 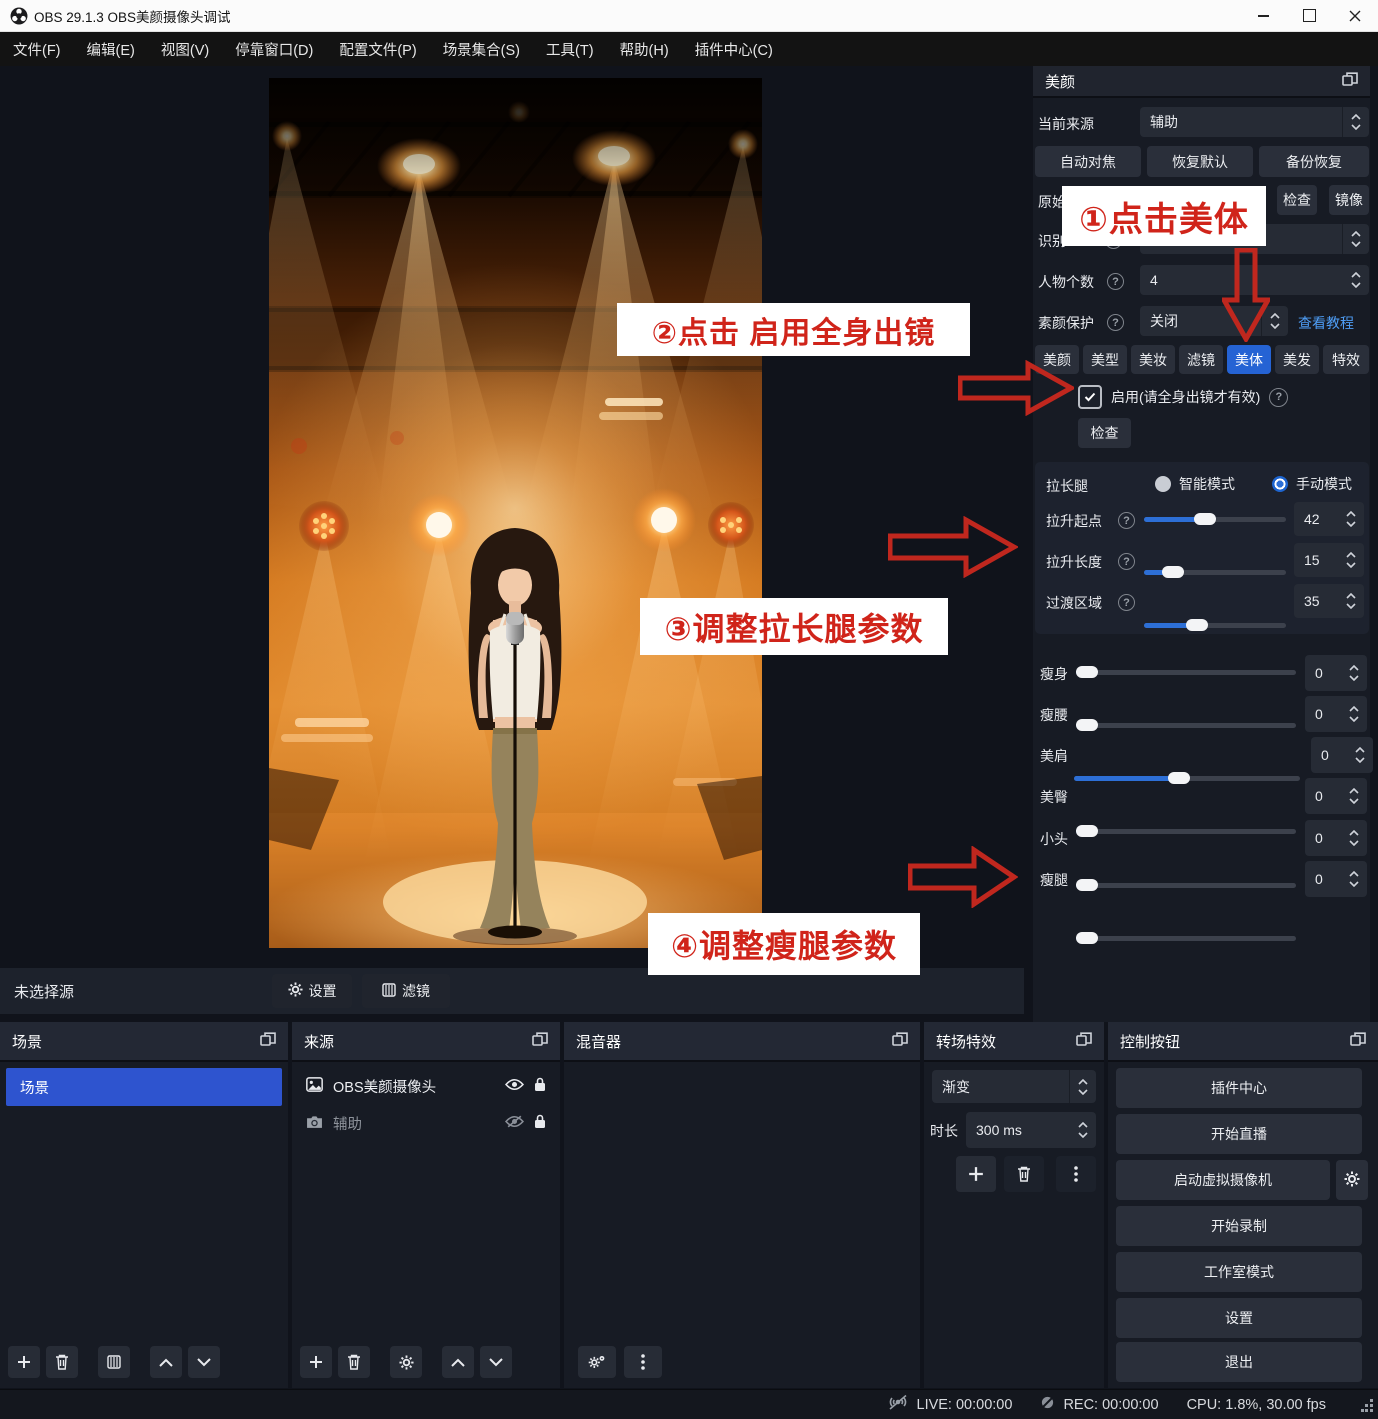 I want to click on slim-body-spinbox: 0, so click(x=1336, y=673).